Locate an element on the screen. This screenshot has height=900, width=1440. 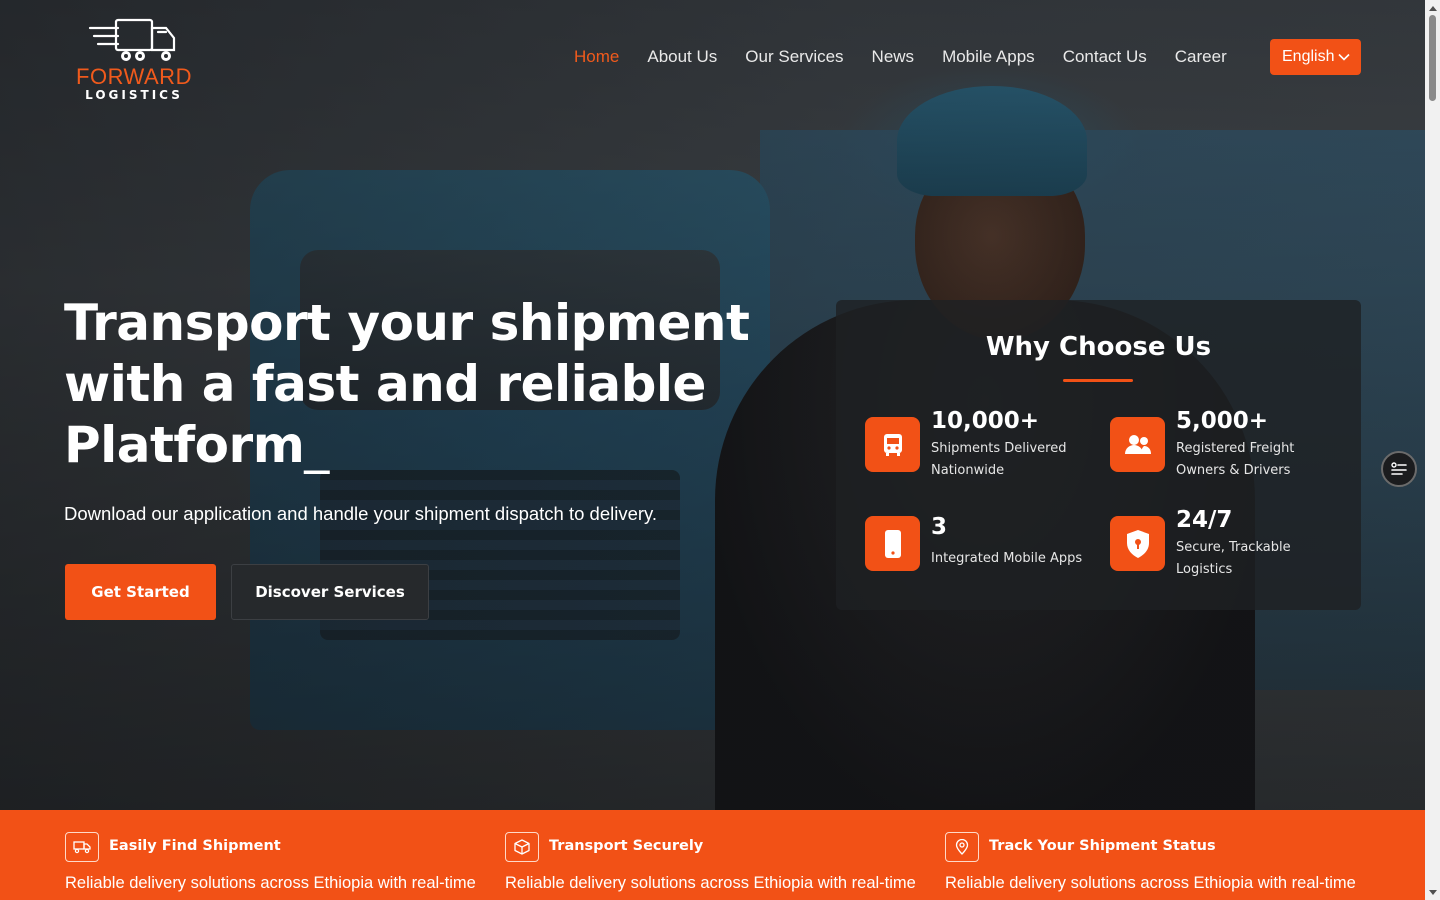
feature-title: Easily Find Shipment is located at coordinates (195, 846).